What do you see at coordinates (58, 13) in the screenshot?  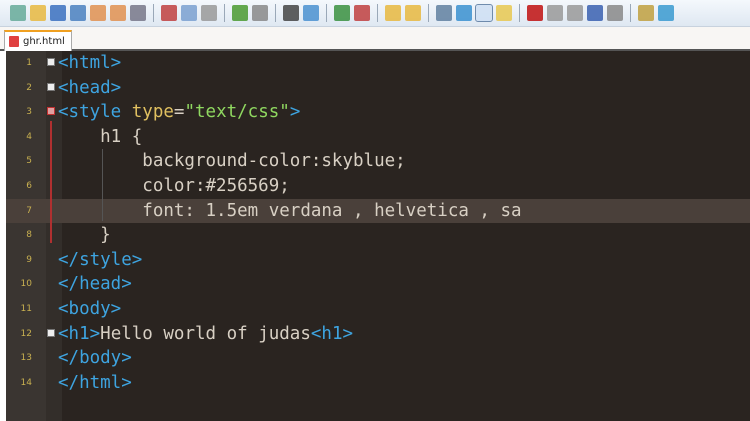 I see `save-icon` at bounding box center [58, 13].